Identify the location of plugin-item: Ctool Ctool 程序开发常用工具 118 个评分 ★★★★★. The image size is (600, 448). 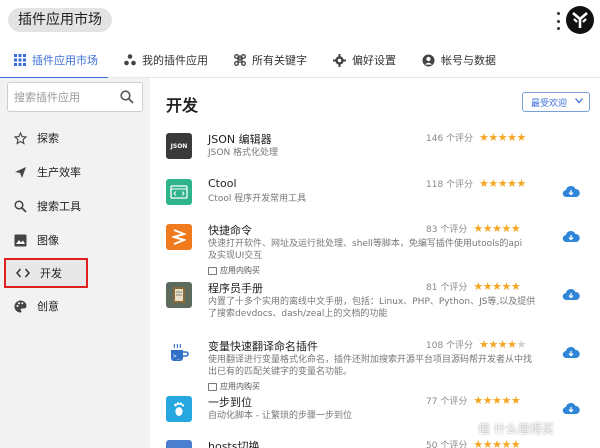
(380, 198).